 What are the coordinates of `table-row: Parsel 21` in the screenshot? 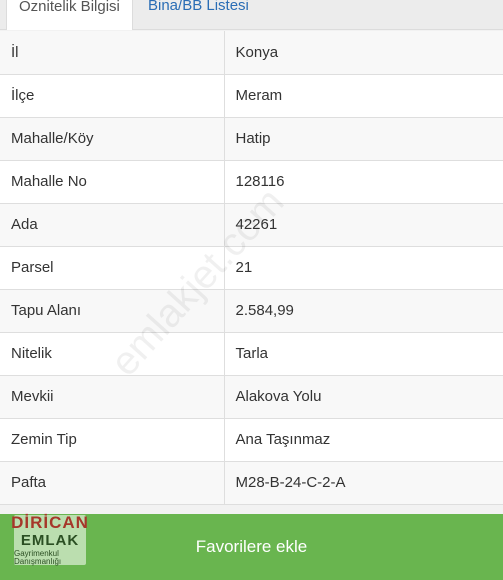 It's located at (251, 268).